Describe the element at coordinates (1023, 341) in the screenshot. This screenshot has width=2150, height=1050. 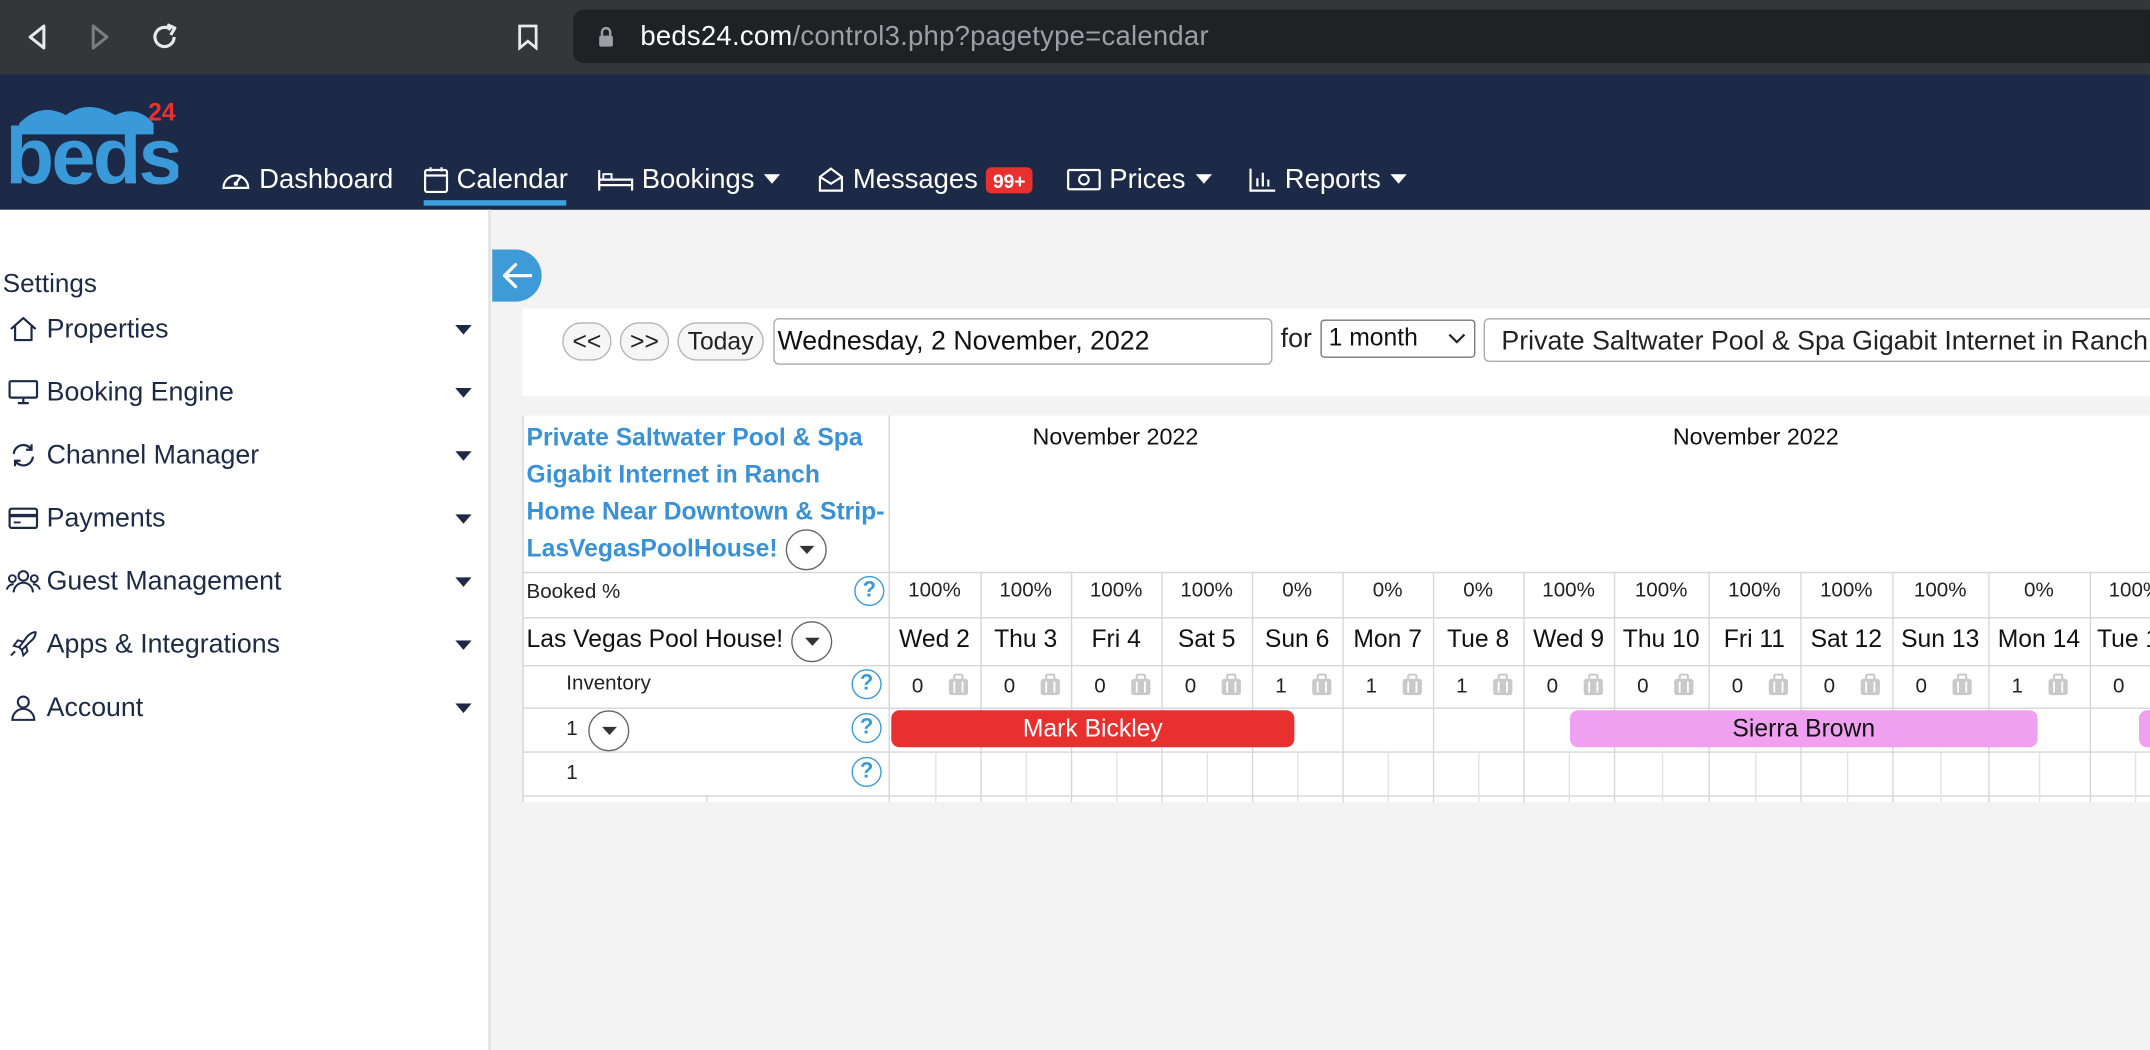
I see `start-date-input: Wednesday, 2 November, 2022` at that location.